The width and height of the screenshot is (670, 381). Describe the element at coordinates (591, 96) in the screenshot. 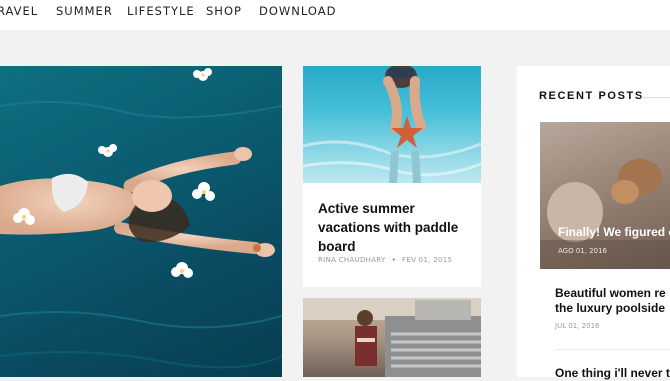

I see `recent-posts-heading: RECENT POSTS` at that location.